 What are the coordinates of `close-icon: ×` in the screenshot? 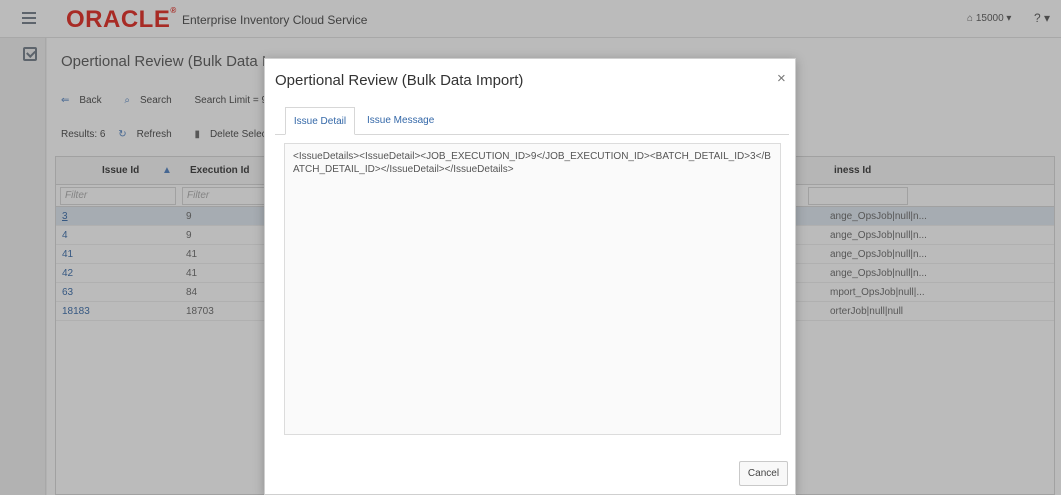 It's located at (781, 78).